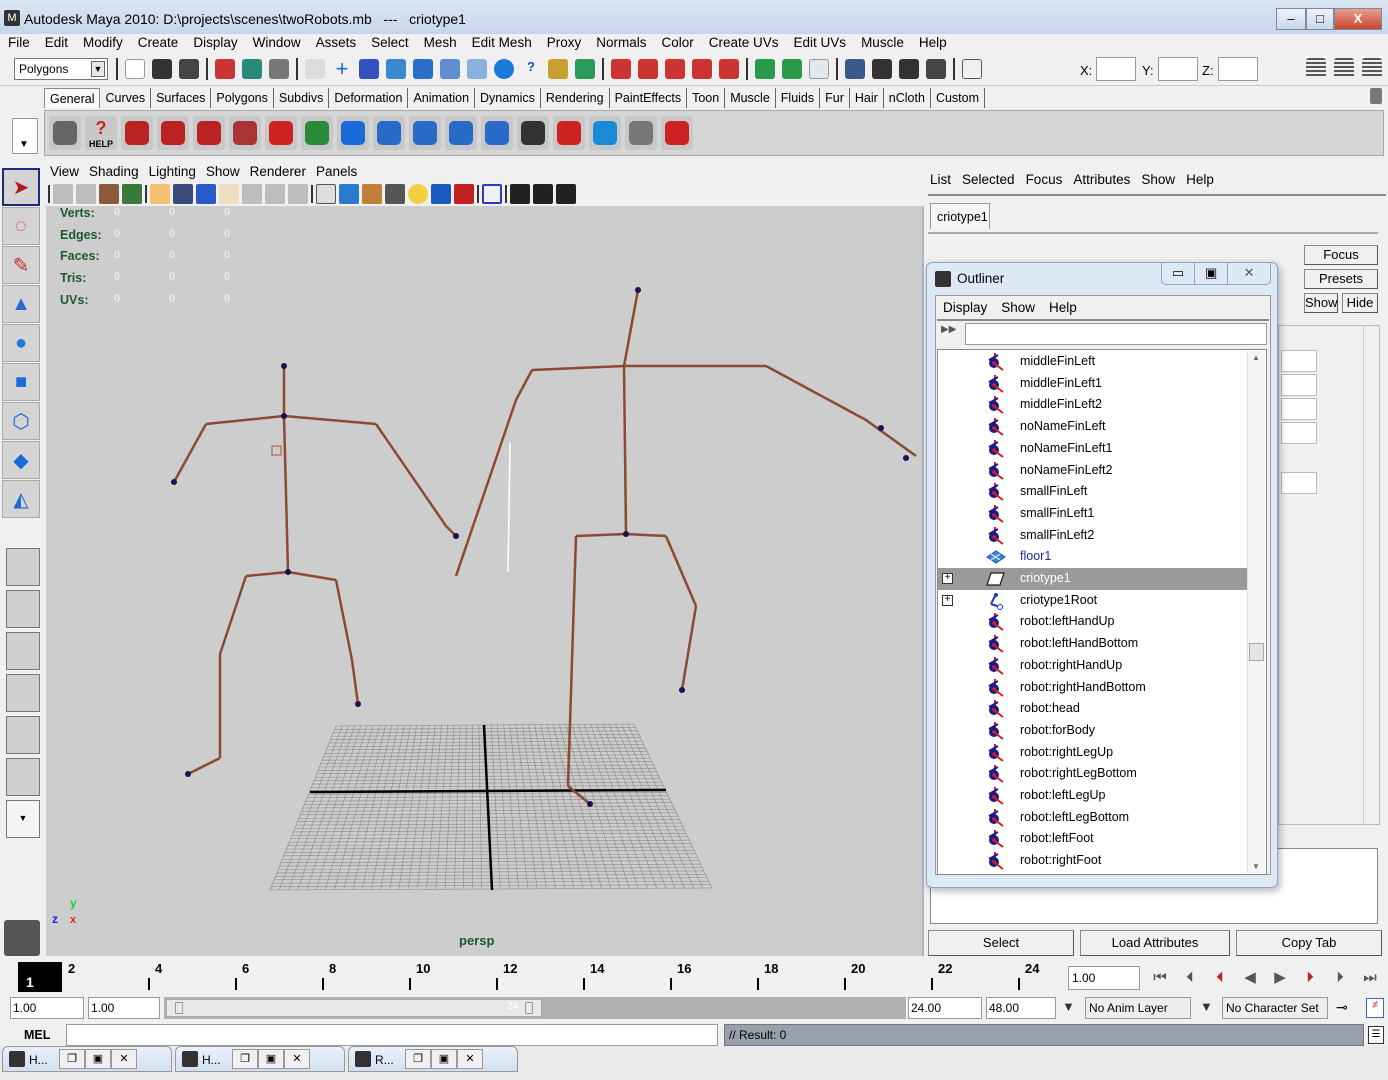 This screenshot has height=1080, width=1388. Describe the element at coordinates (965, 307) in the screenshot. I see `outliner-menu-display: Display` at that location.